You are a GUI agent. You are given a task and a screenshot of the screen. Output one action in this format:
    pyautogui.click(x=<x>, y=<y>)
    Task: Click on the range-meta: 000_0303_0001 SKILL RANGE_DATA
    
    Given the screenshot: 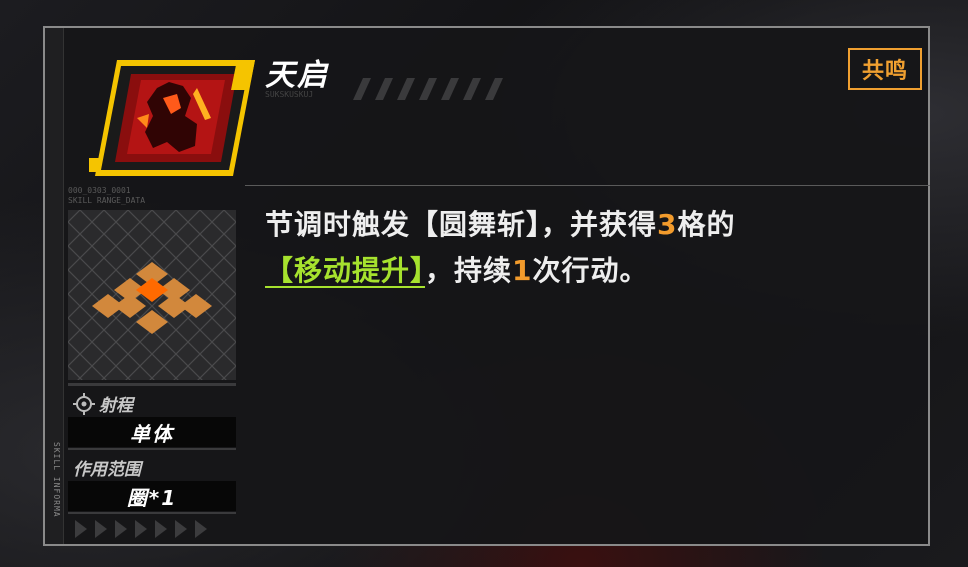 What is the action you would take?
    pyautogui.click(x=106, y=196)
    